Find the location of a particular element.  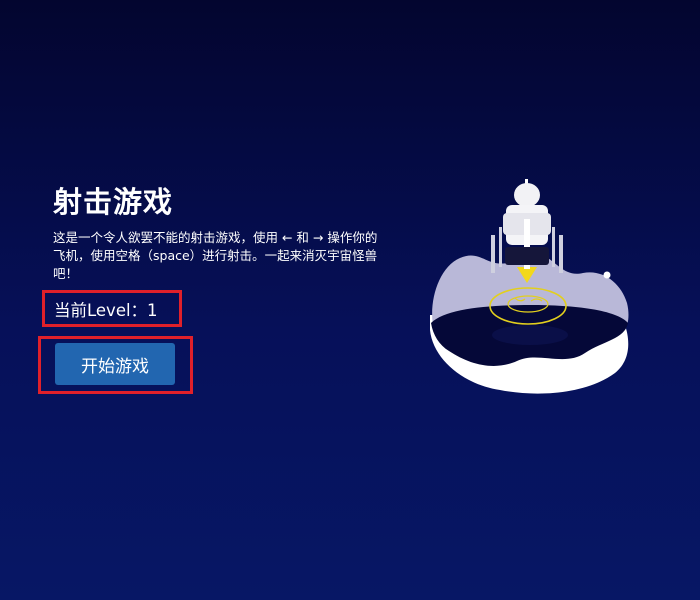

start-game-button: 开始游戏 is located at coordinates (115, 364).